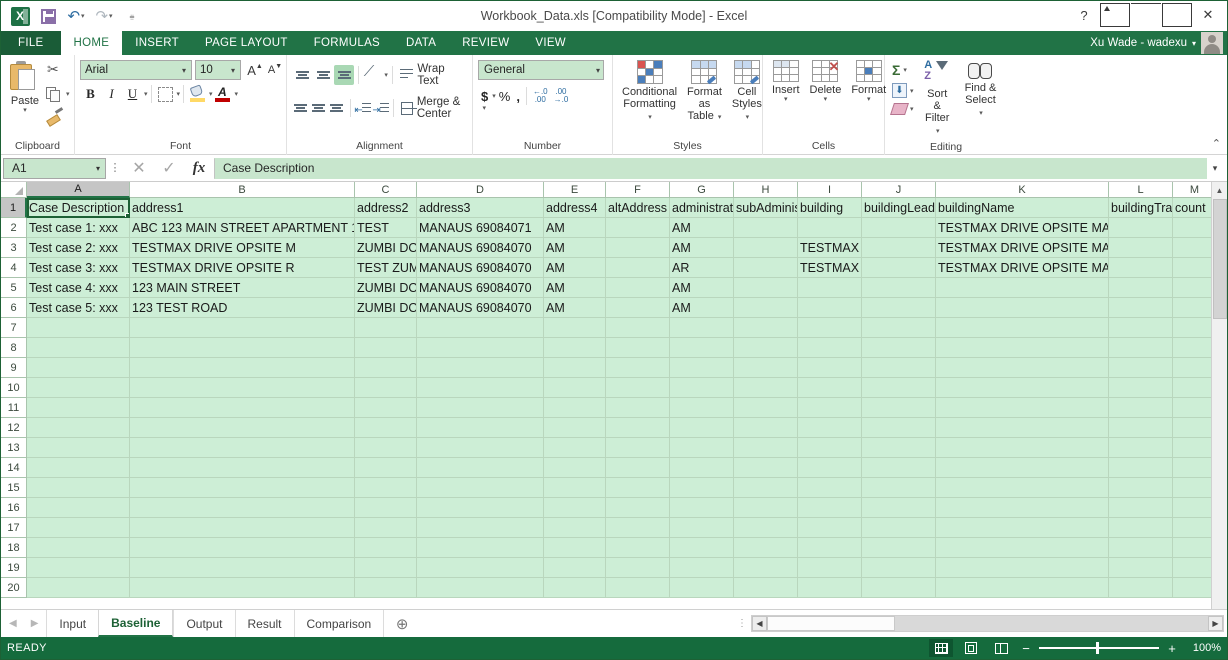  What do you see at coordinates (575, 488) in the screenshot?
I see `cell-E15` at bounding box center [575, 488].